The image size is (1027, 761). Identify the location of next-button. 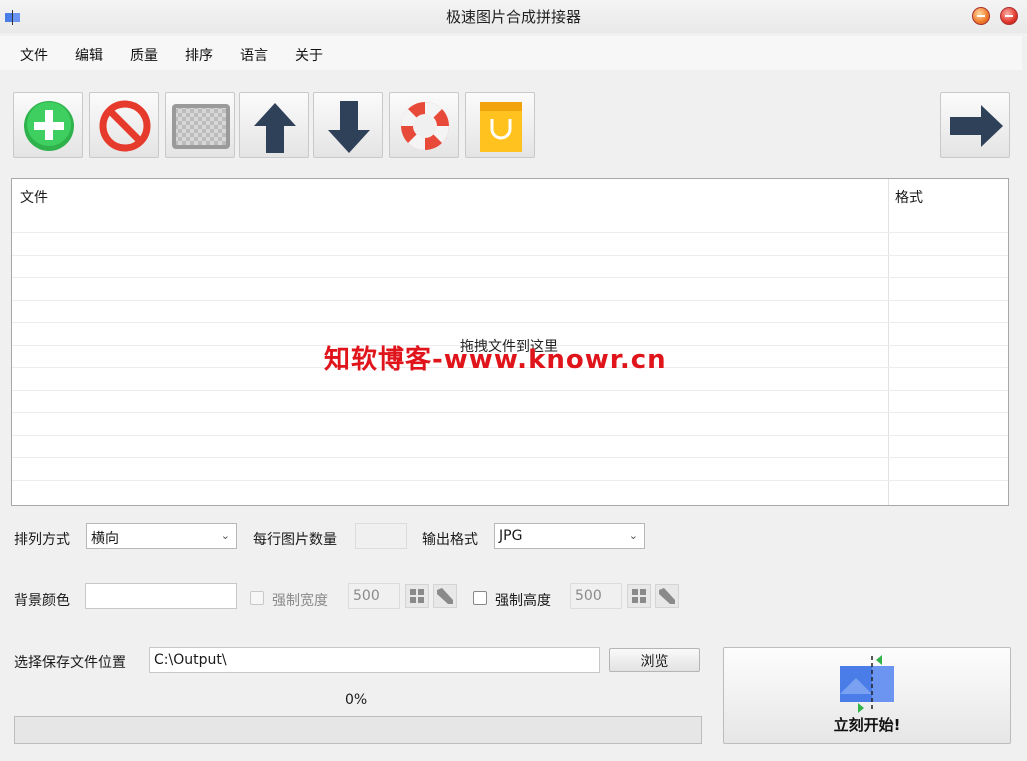
(975, 125).